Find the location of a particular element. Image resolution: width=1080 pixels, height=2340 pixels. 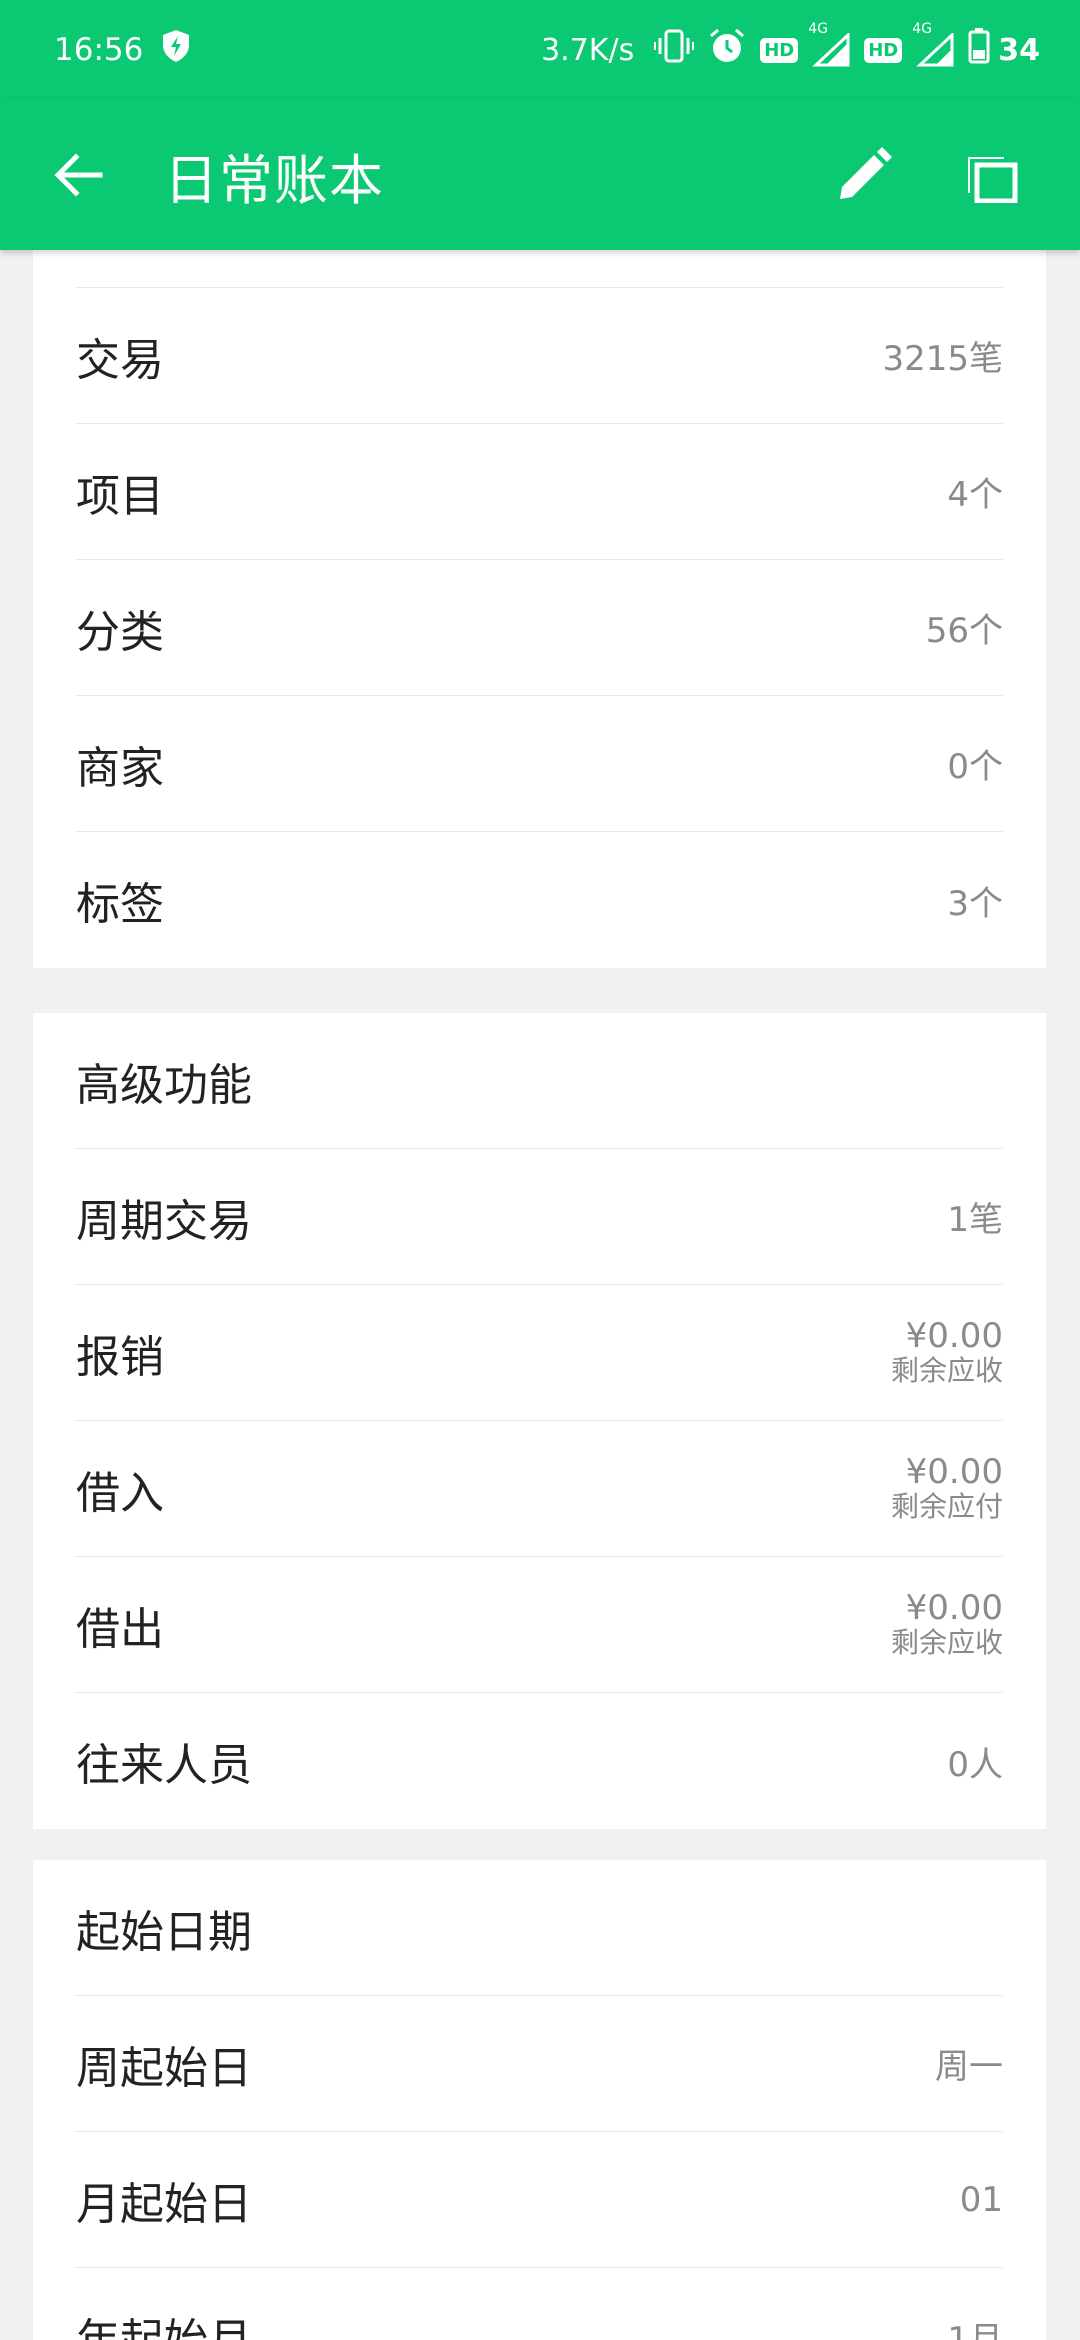

hd-badge-1: HD is located at coordinates (779, 50).